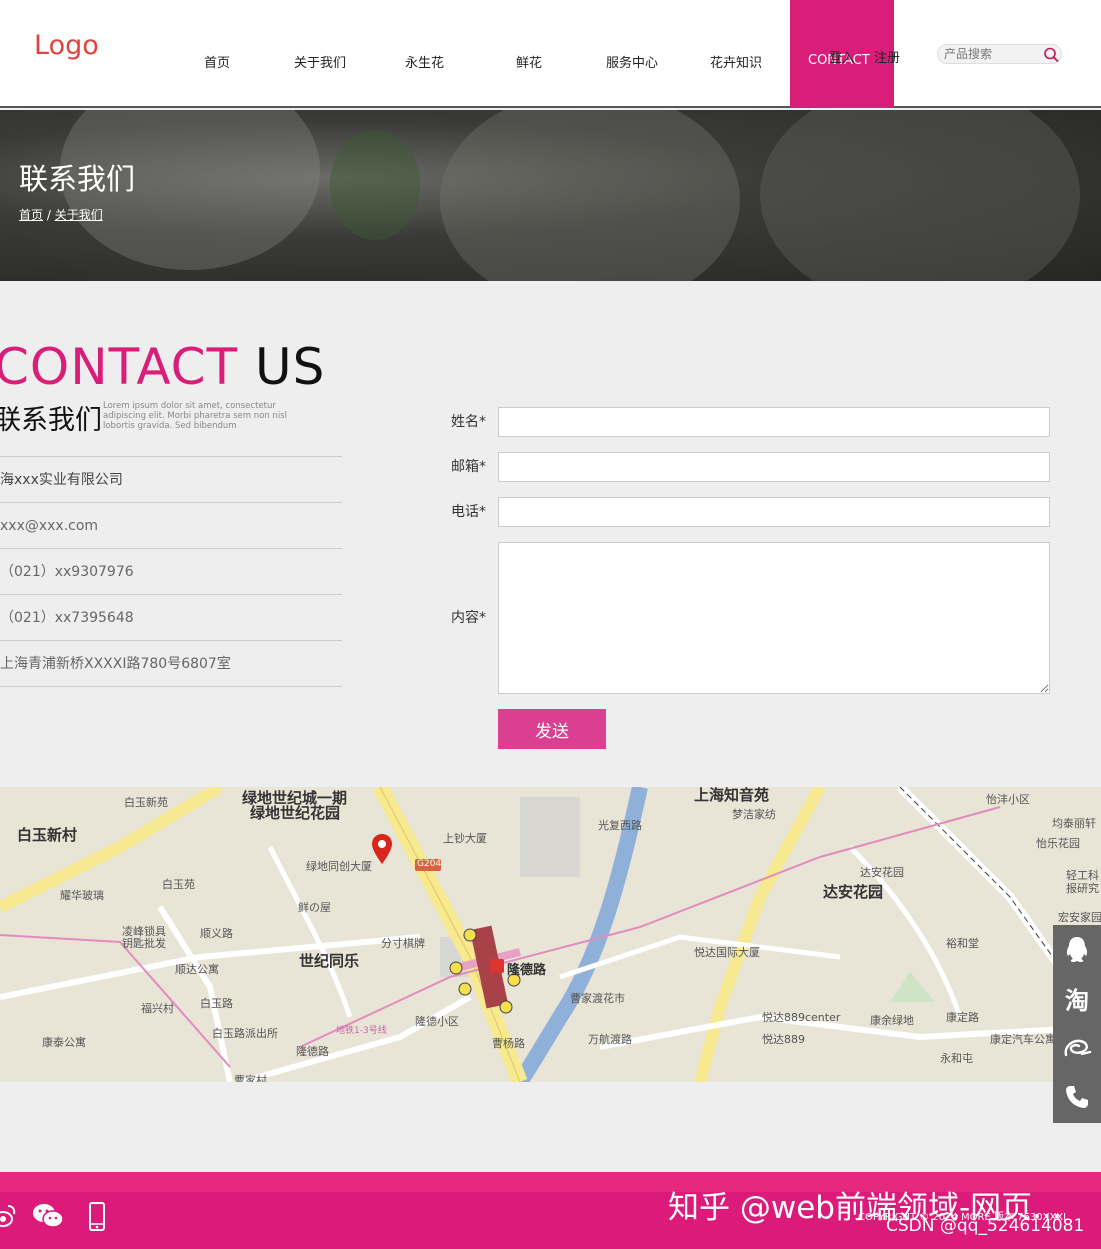 This screenshot has height=1249, width=1101. What do you see at coordinates (1008, 799) in the screenshot?
I see `map-label: 怡沣小区` at bounding box center [1008, 799].